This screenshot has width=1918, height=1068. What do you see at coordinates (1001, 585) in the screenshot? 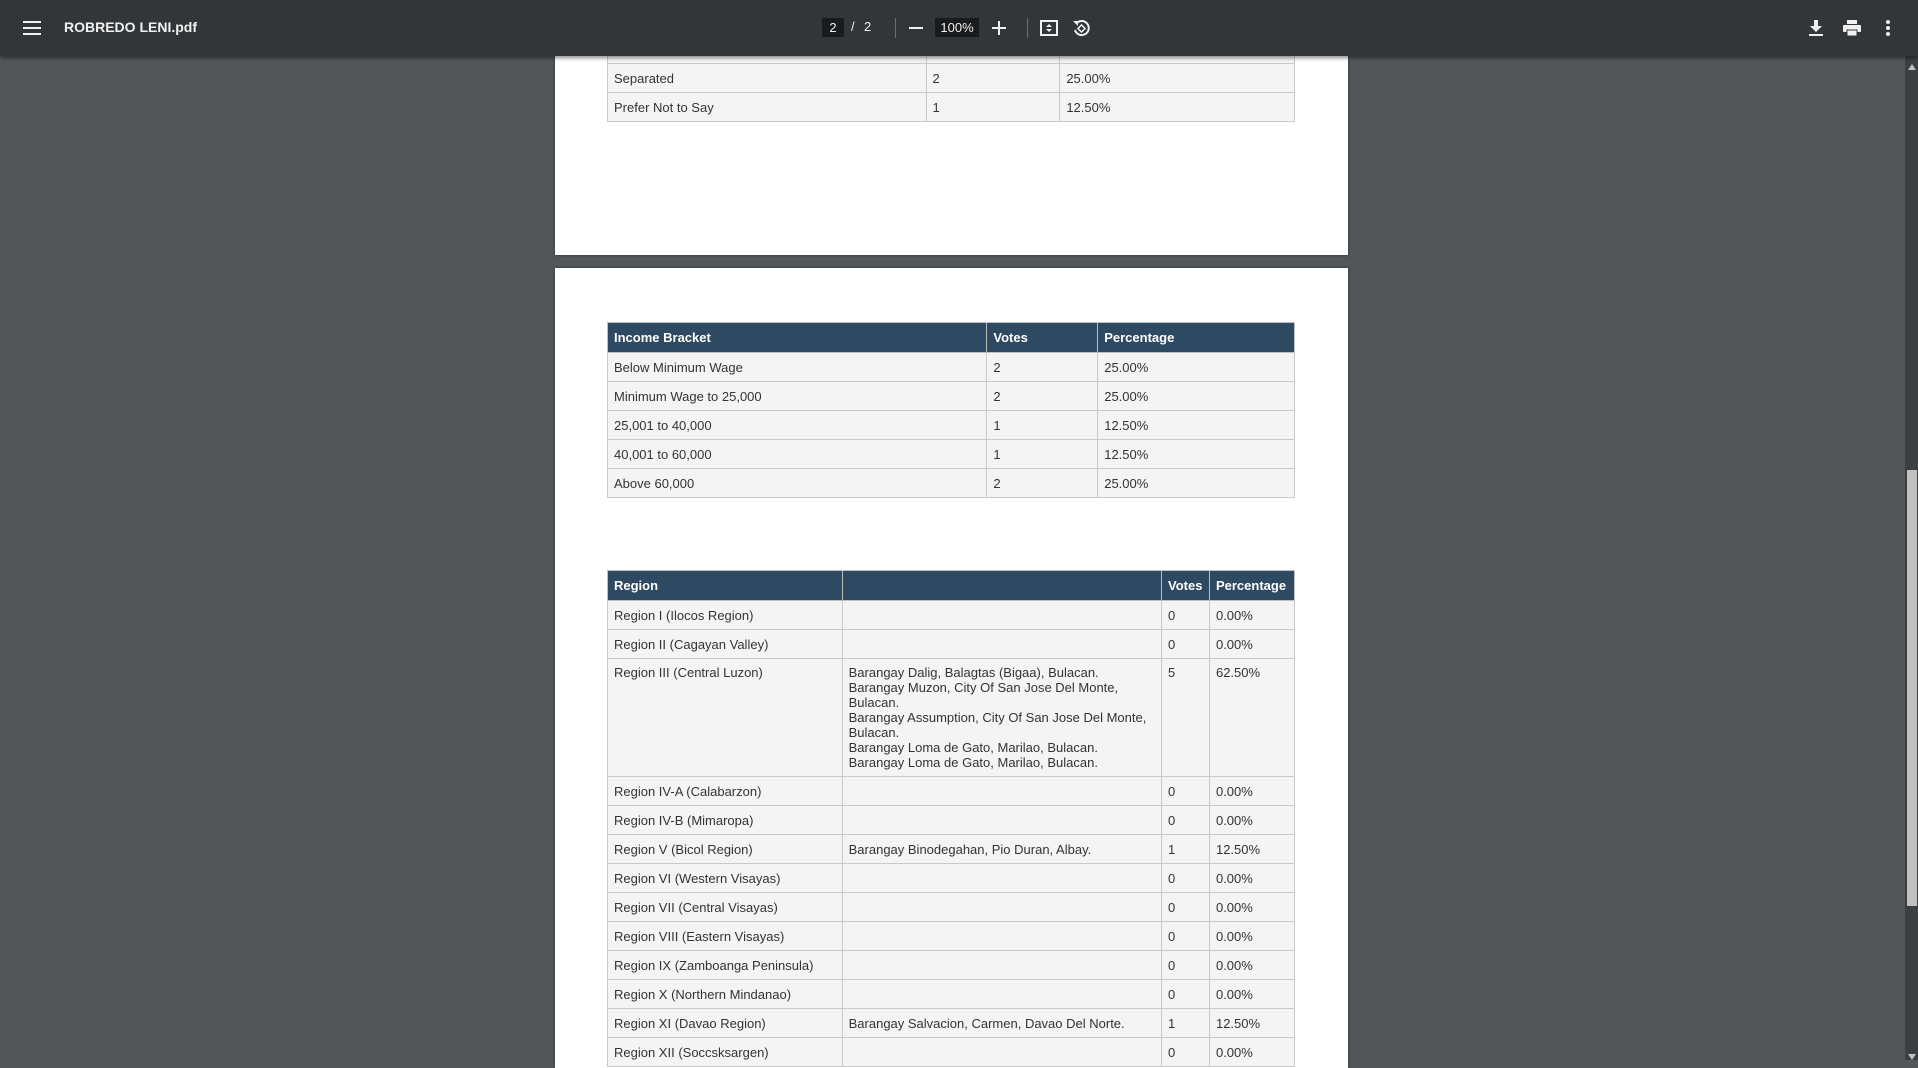
I see `column-header` at bounding box center [1001, 585].